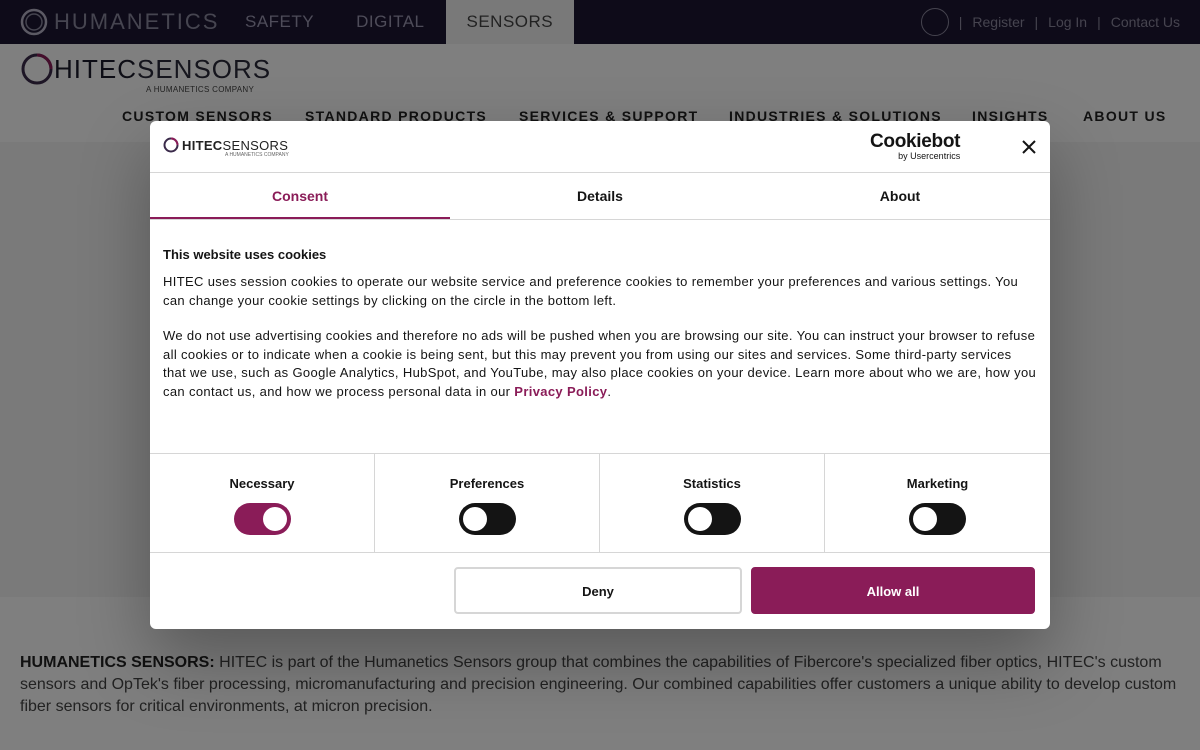 The image size is (1200, 750). I want to click on statistics-switch, so click(712, 519).